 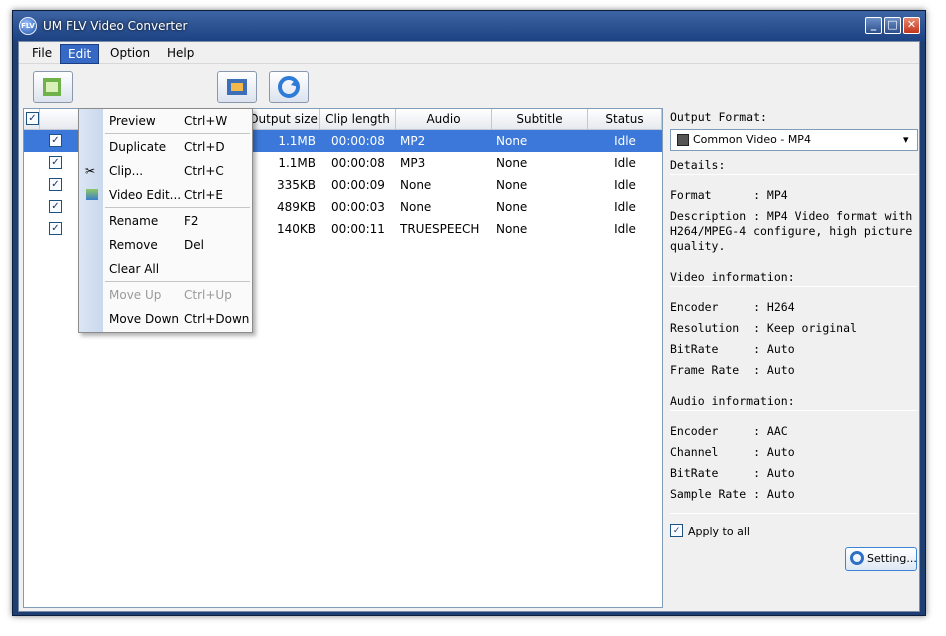 What do you see at coordinates (732, 307) in the screenshot?
I see `video-line: Encoder : H264` at bounding box center [732, 307].